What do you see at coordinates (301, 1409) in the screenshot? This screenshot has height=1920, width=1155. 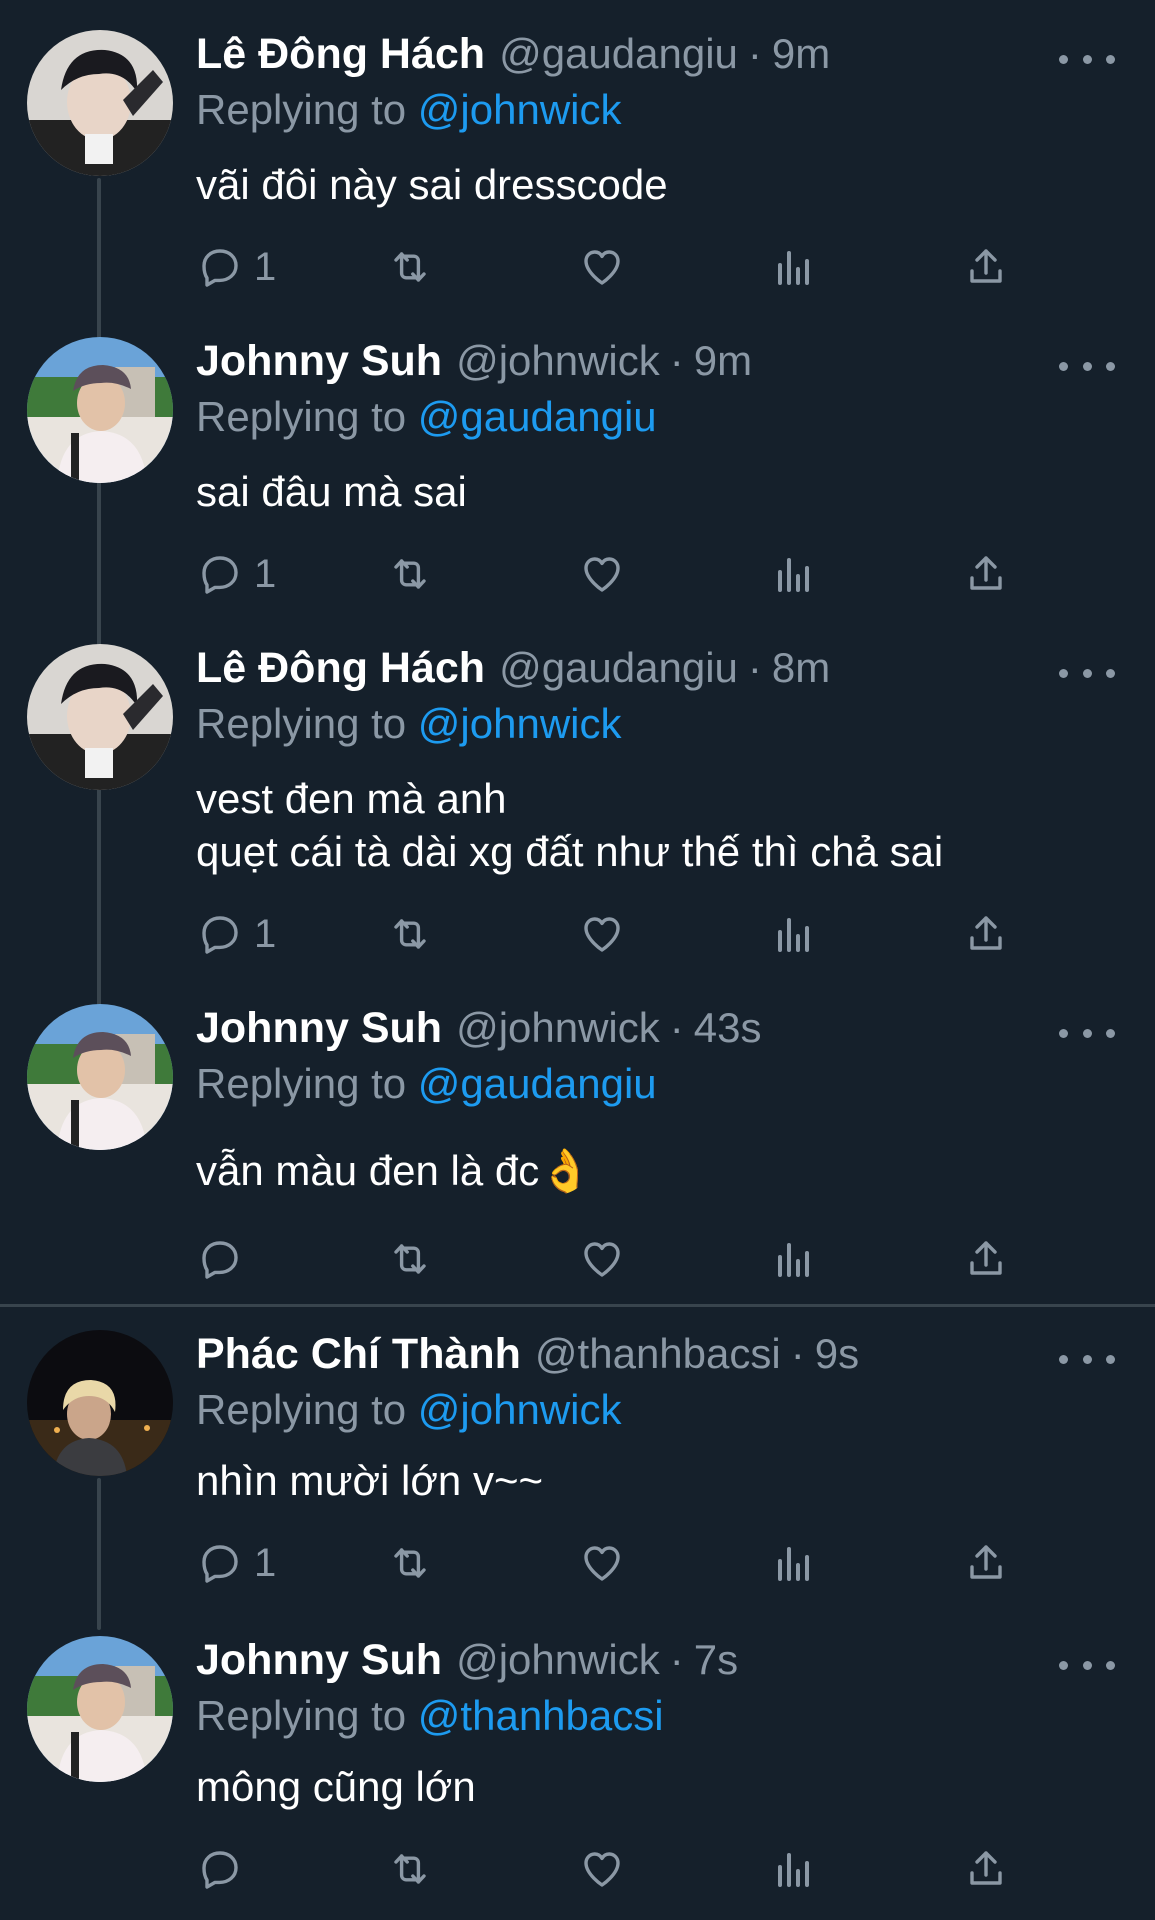 I see `replying-to-label: Replying to` at bounding box center [301, 1409].